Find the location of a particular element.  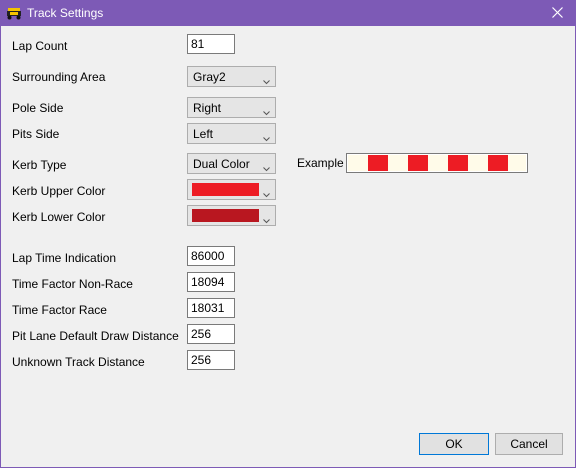

ok-button: OK is located at coordinates (454, 444).